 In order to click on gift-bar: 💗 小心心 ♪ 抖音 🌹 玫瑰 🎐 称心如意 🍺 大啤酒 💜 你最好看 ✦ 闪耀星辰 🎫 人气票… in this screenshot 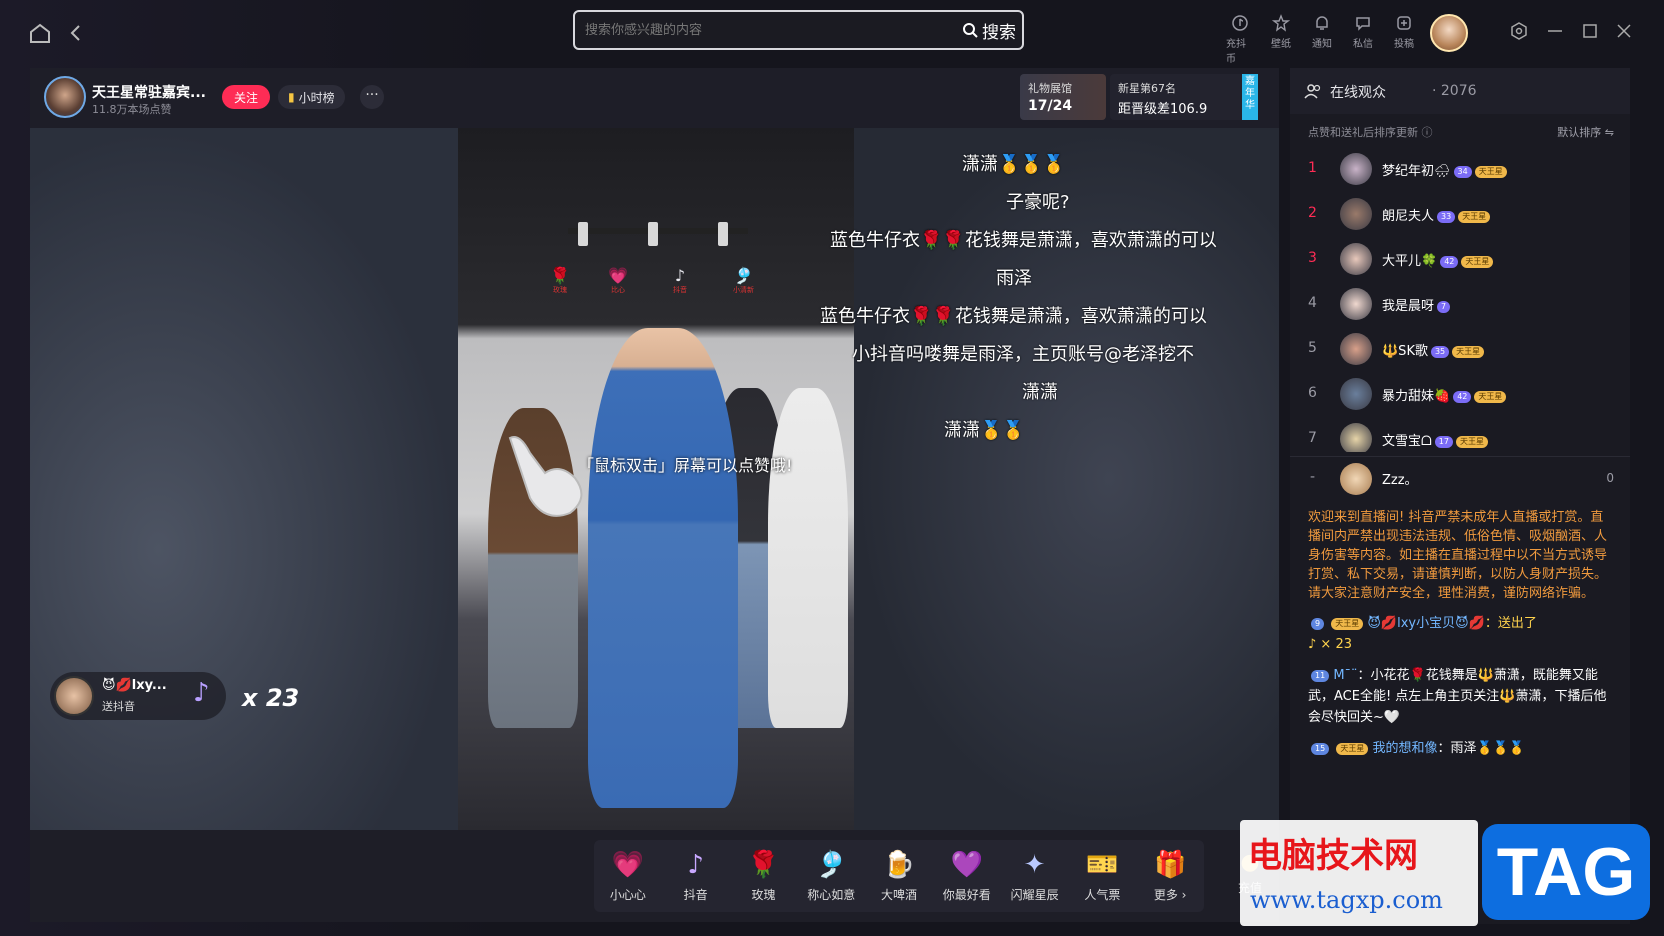, I will do `click(654, 876)`.